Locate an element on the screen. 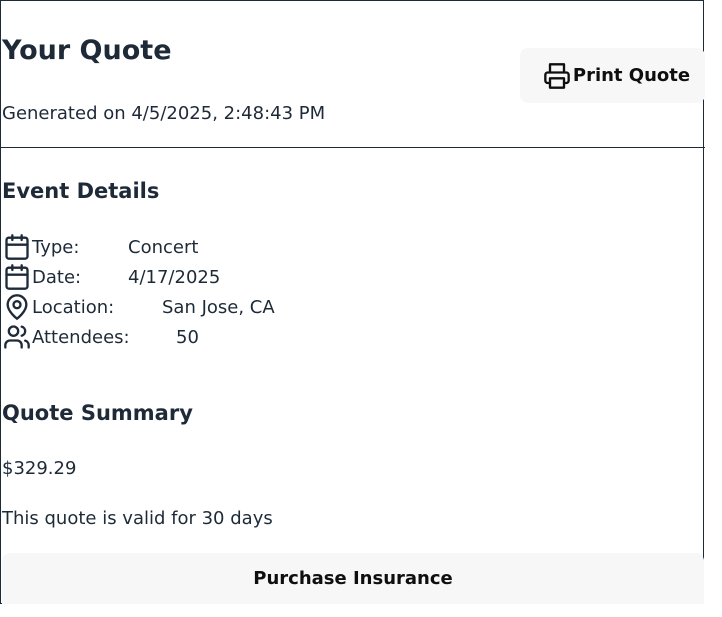  quote-summary-heading: Quote Summary is located at coordinates (97, 413).